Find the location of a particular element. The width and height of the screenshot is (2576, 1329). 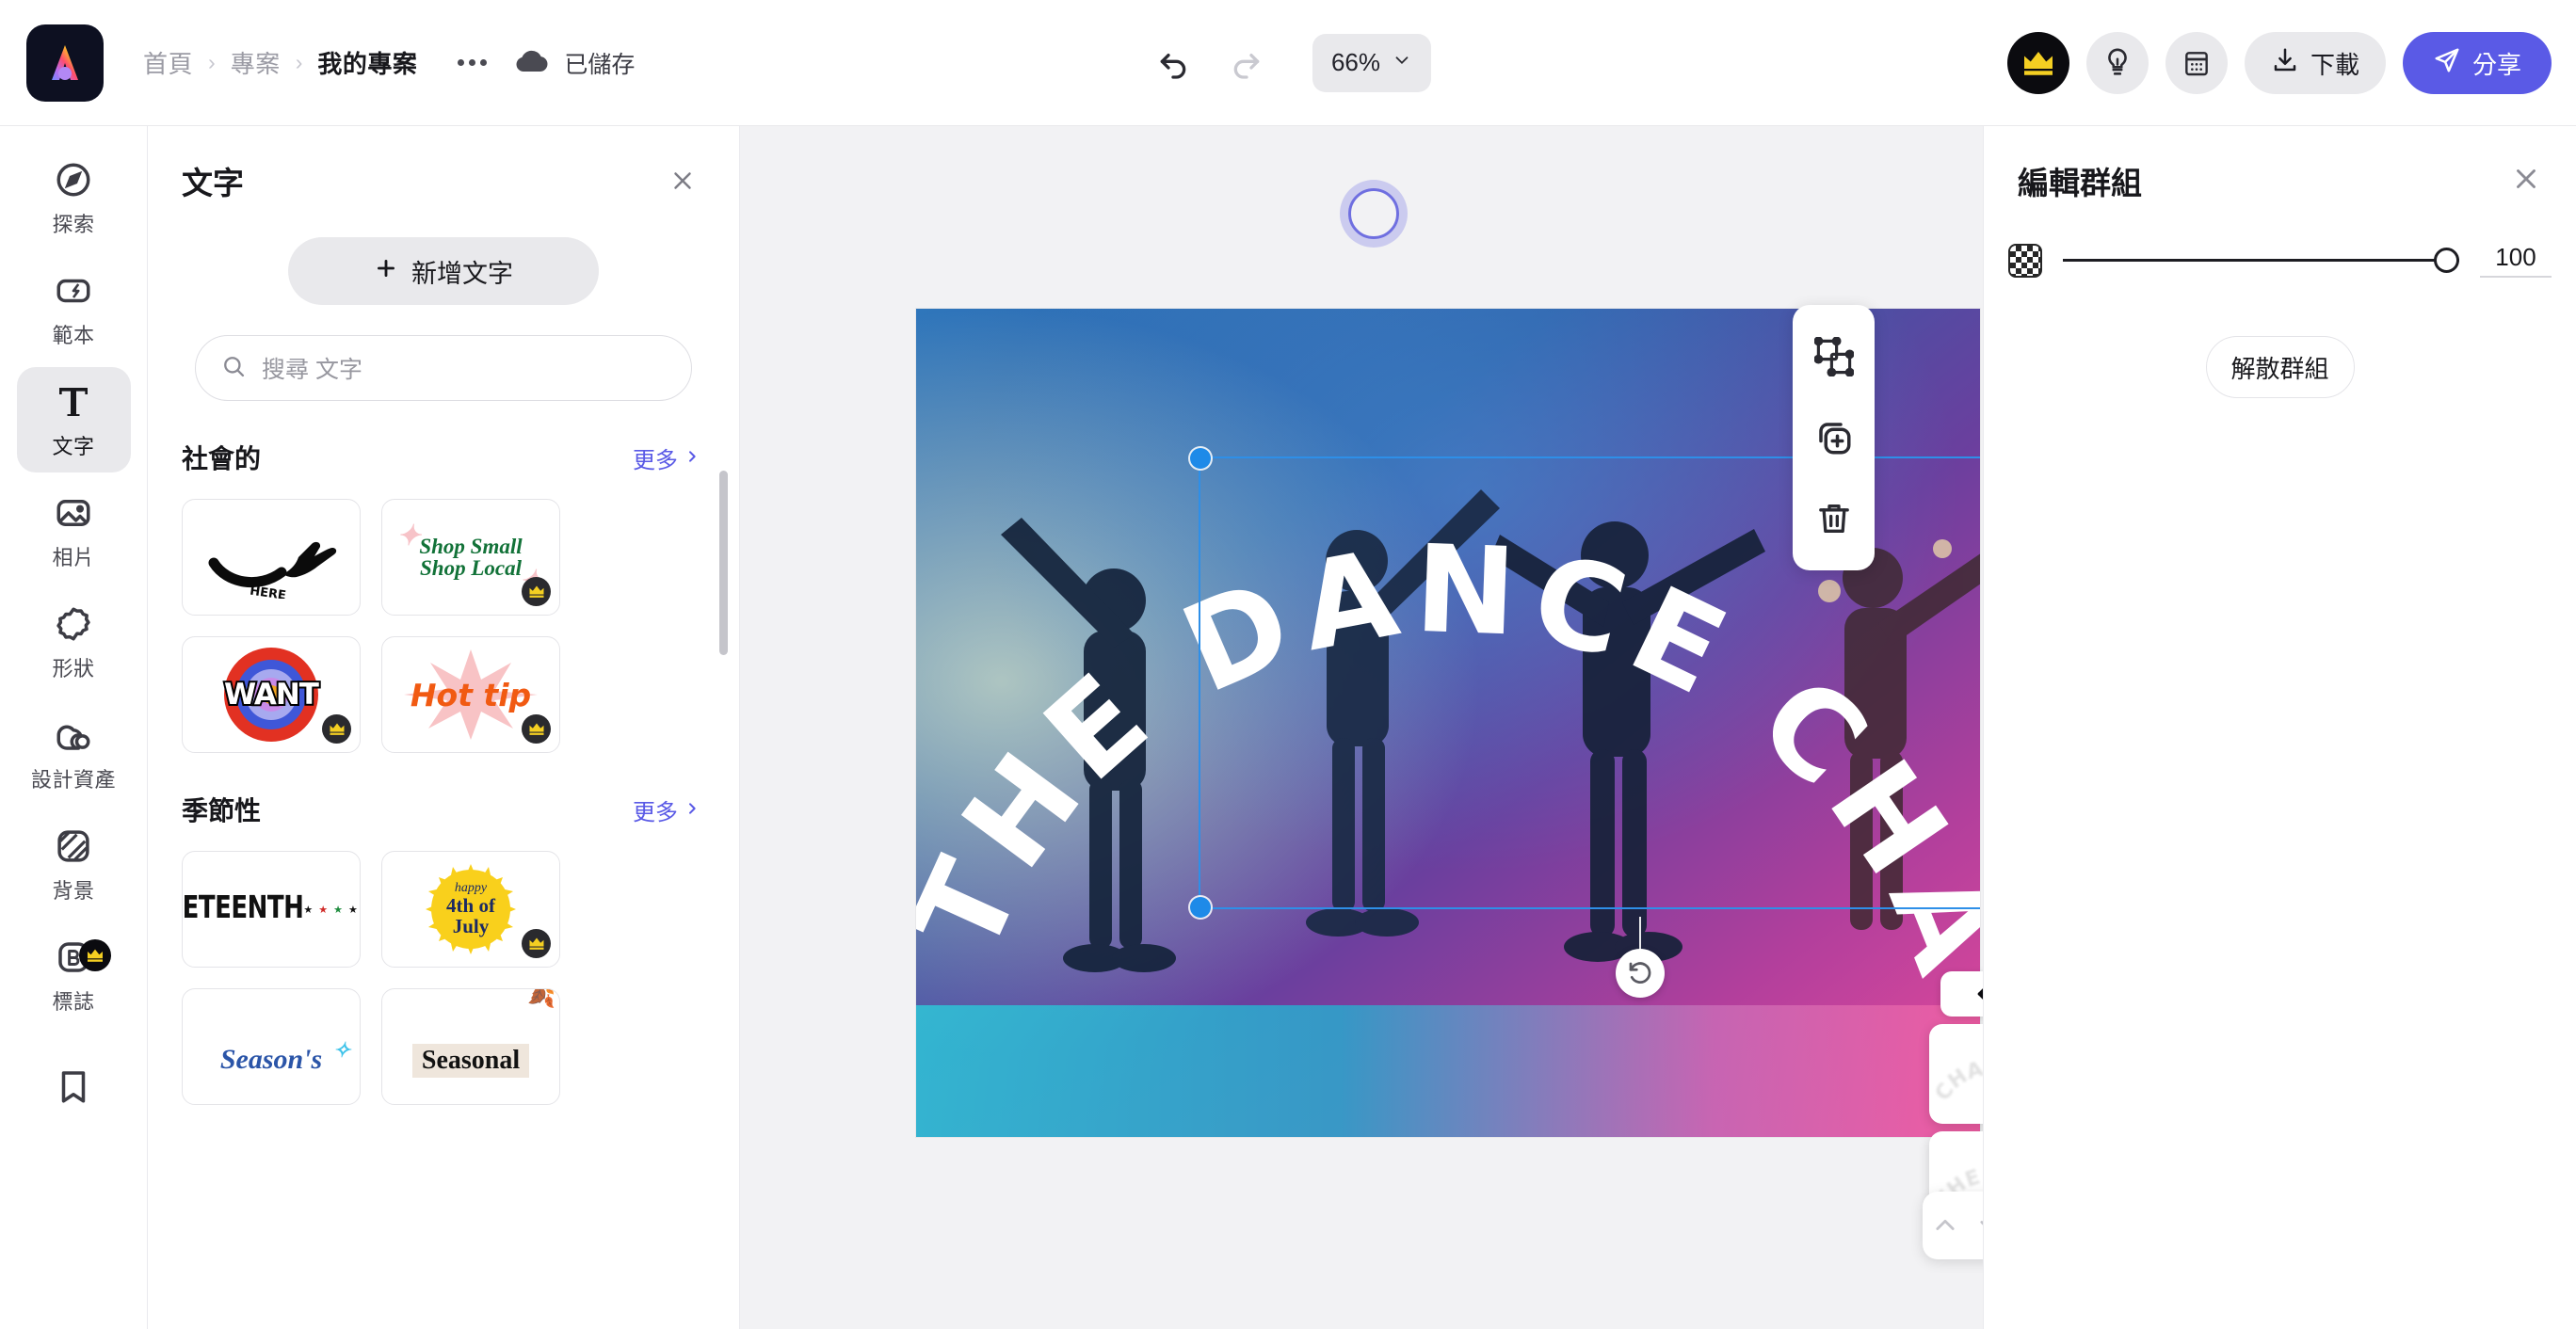

cloud-icon is located at coordinates (532, 62).